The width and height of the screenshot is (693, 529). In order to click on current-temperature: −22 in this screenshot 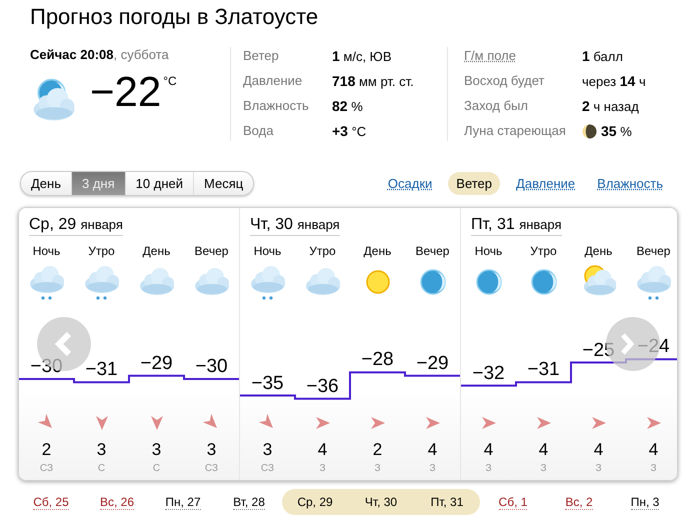, I will do `click(126, 92)`.